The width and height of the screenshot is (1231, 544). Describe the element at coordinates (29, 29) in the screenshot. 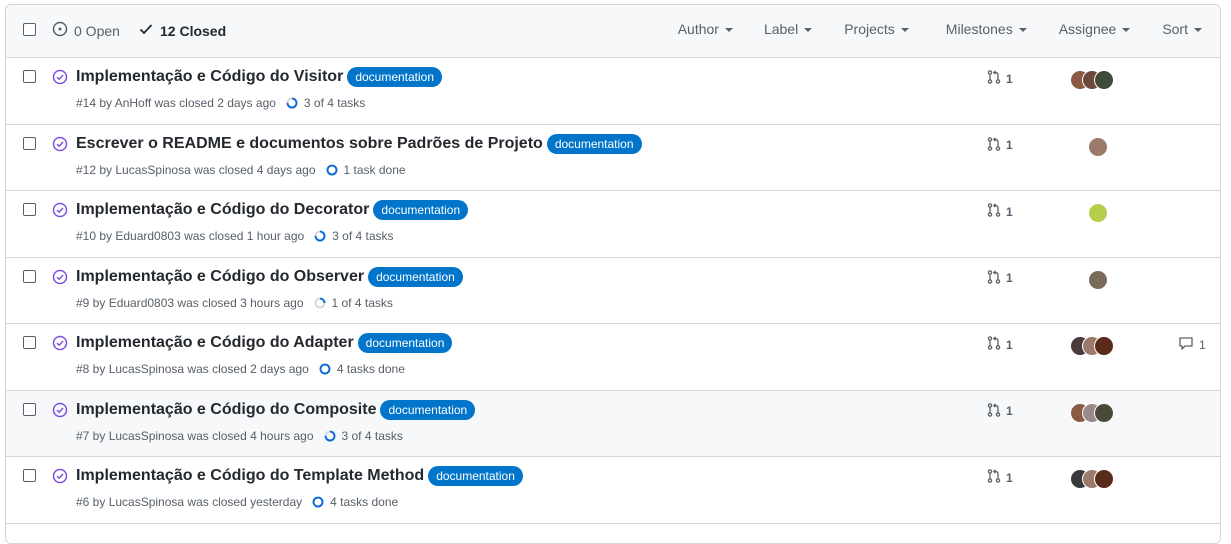

I see `select-all-checkbox` at that location.